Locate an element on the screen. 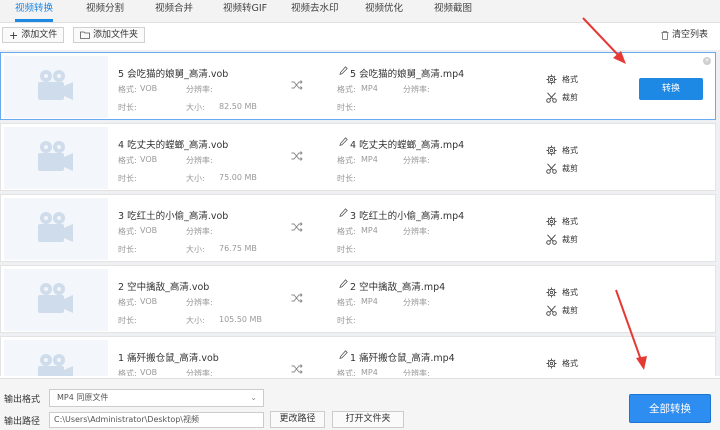  change-path-button: 更改路径 is located at coordinates (297, 419).